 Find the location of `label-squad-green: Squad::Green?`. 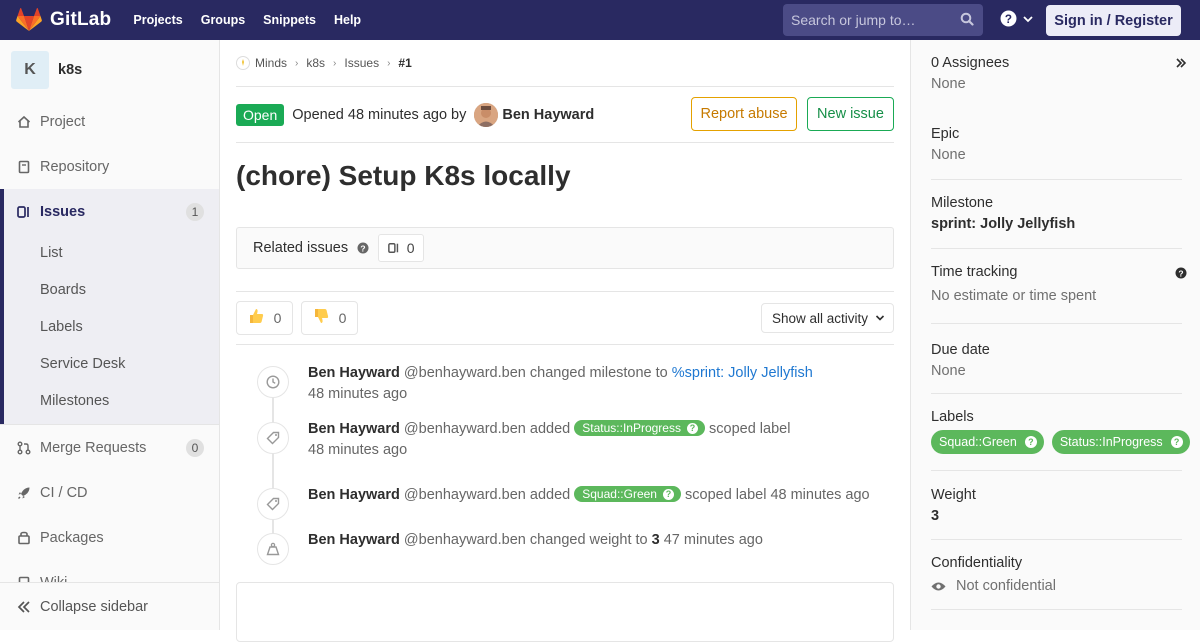

label-squad-green: Squad::Green? is located at coordinates (987, 442).